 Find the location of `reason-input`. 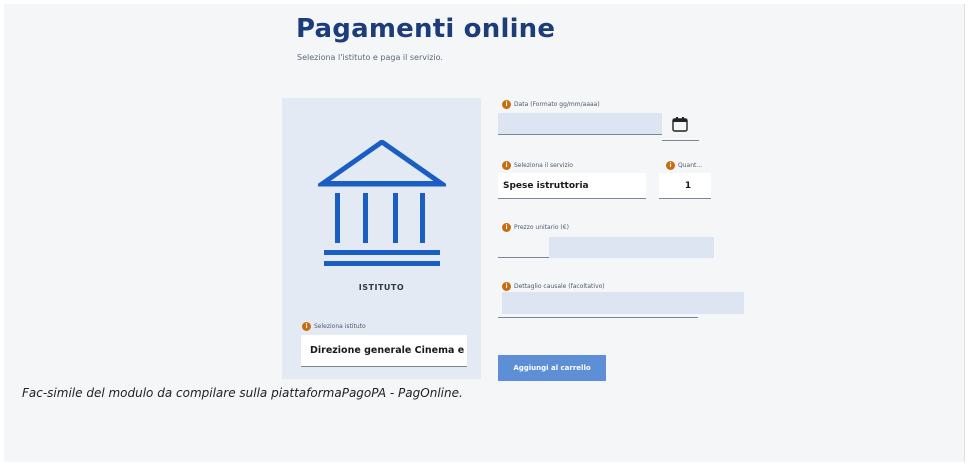

reason-input is located at coordinates (623, 303).